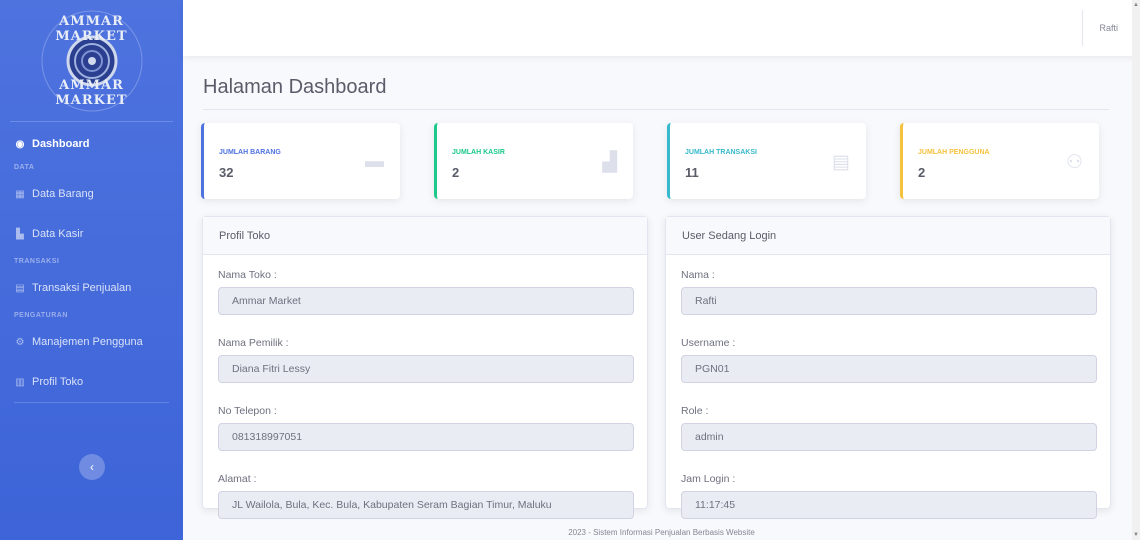 This screenshot has height=540, width=1140. I want to click on stat-label: JUMLAH BARANG, so click(250, 152).